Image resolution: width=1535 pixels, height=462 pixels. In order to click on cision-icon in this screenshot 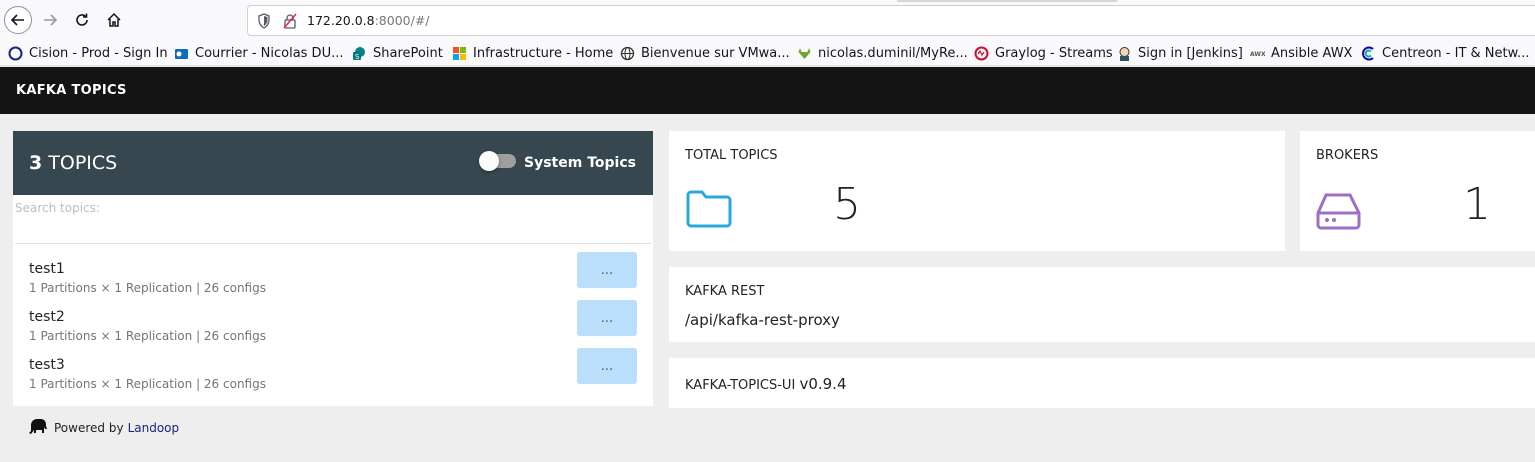, I will do `click(15, 53)`.